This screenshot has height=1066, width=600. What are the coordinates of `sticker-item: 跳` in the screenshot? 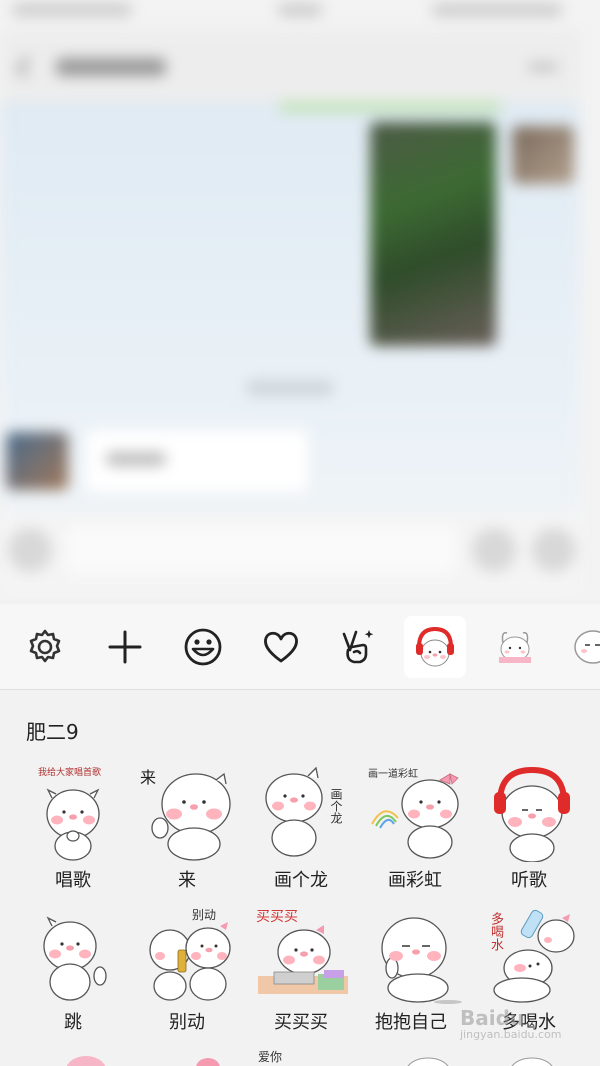 It's located at (73, 976).